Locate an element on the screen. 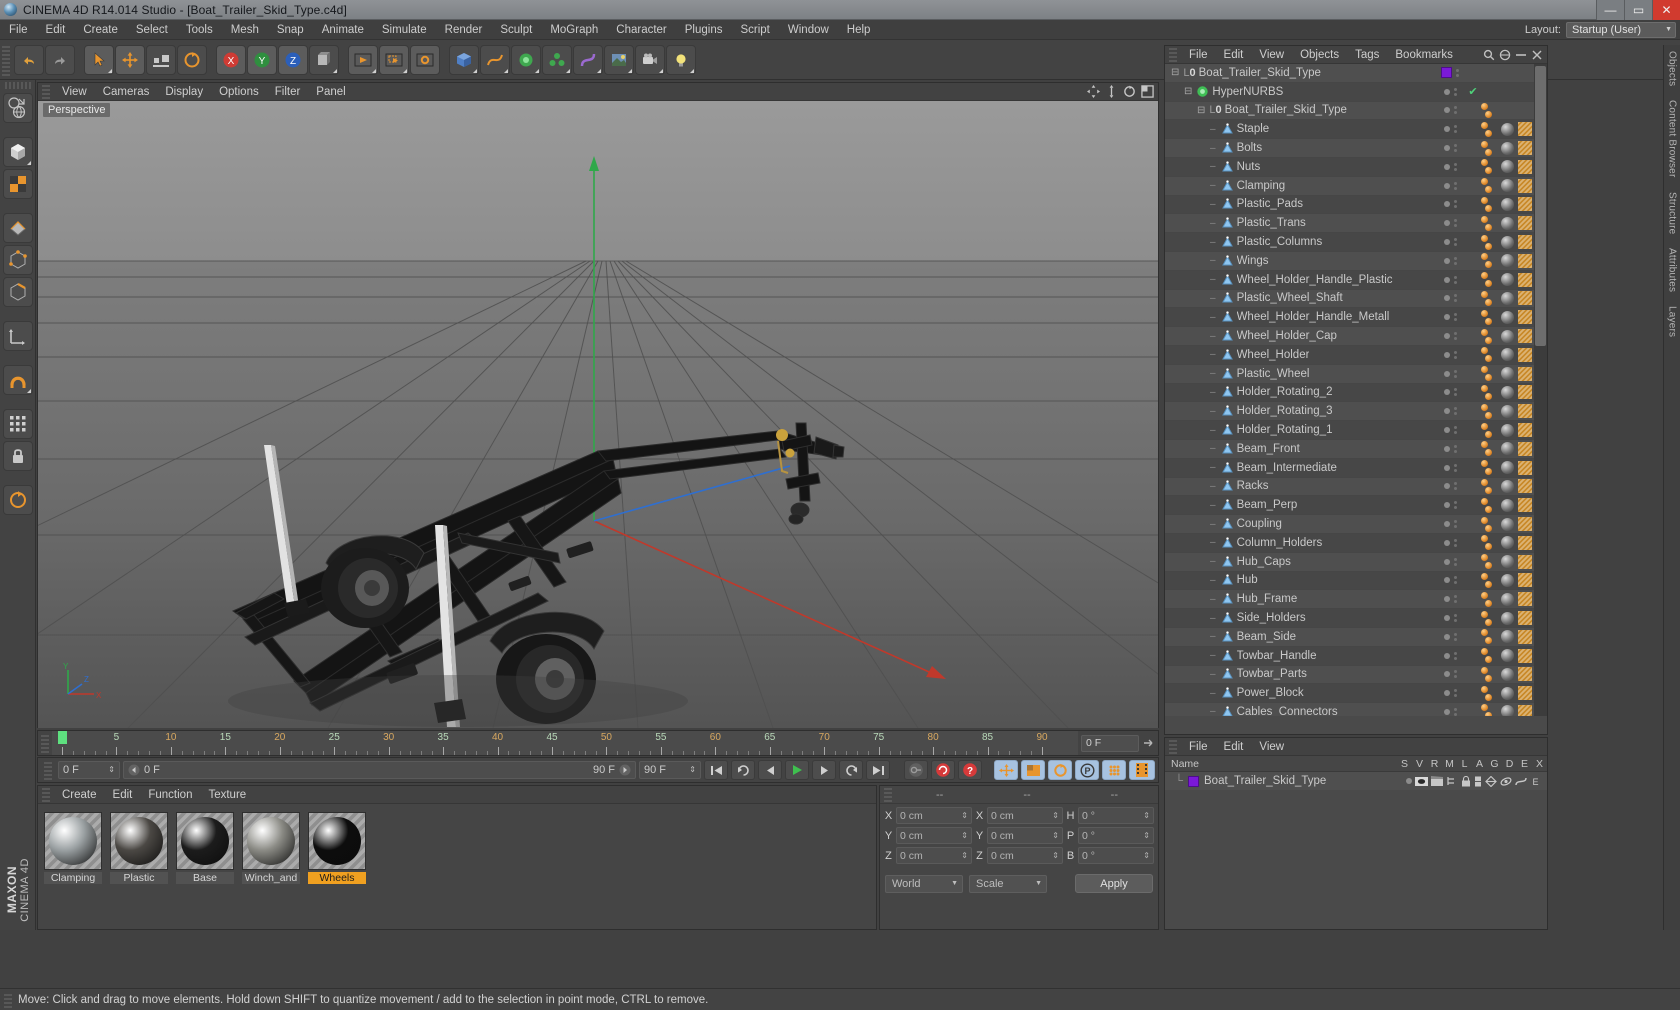  object-row: – Hub_Frame is located at coordinates (1356, 600).